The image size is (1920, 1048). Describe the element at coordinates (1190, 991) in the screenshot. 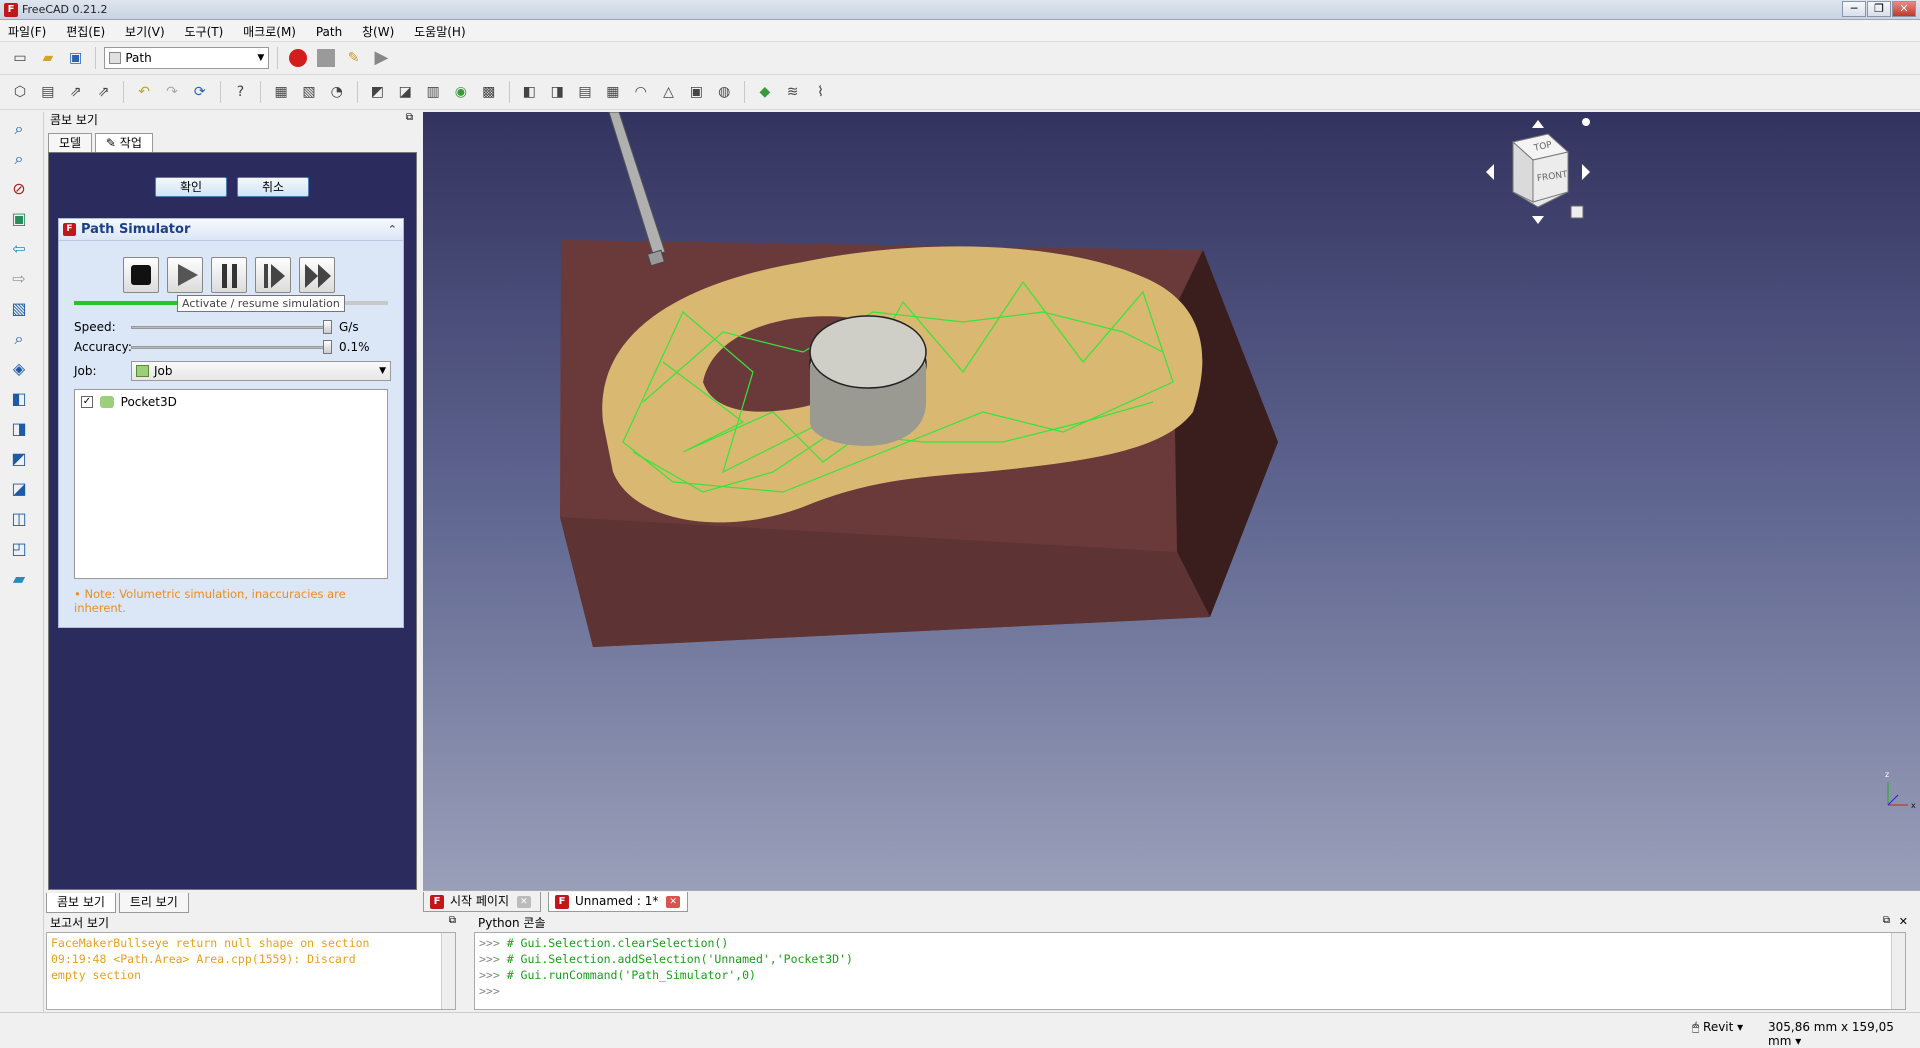

I see `console-input-line: >>>` at that location.